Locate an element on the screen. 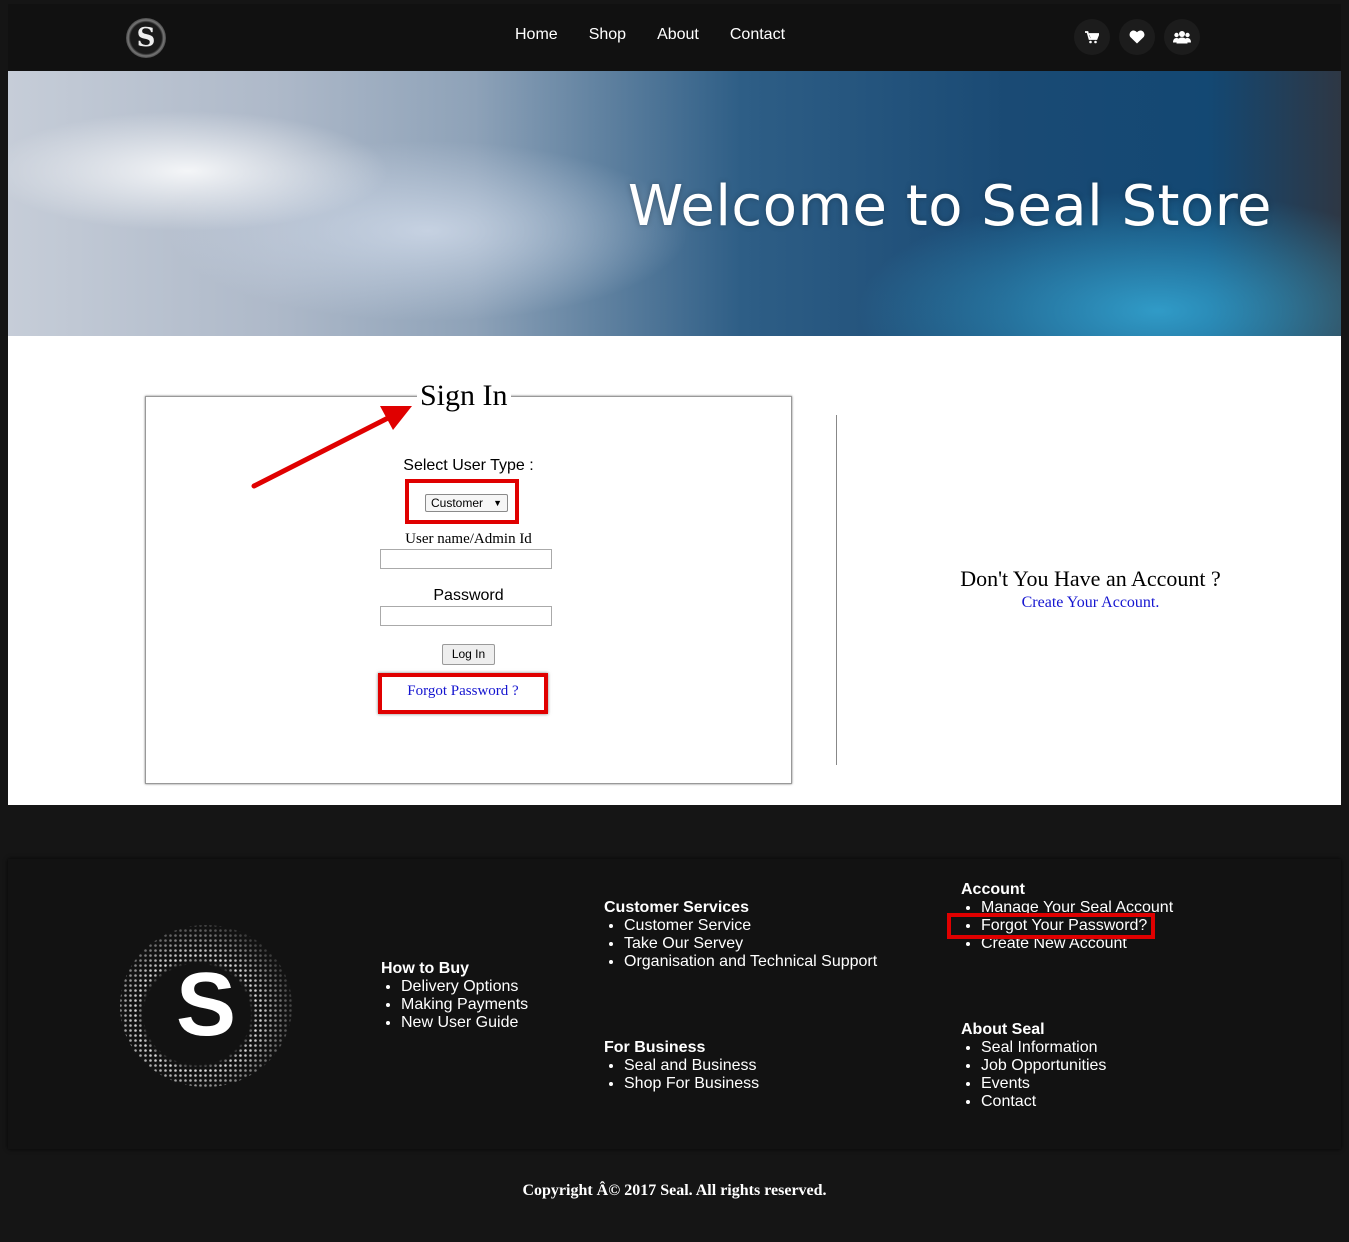 The image size is (1349, 1242). vertical-divider is located at coordinates (836, 590).